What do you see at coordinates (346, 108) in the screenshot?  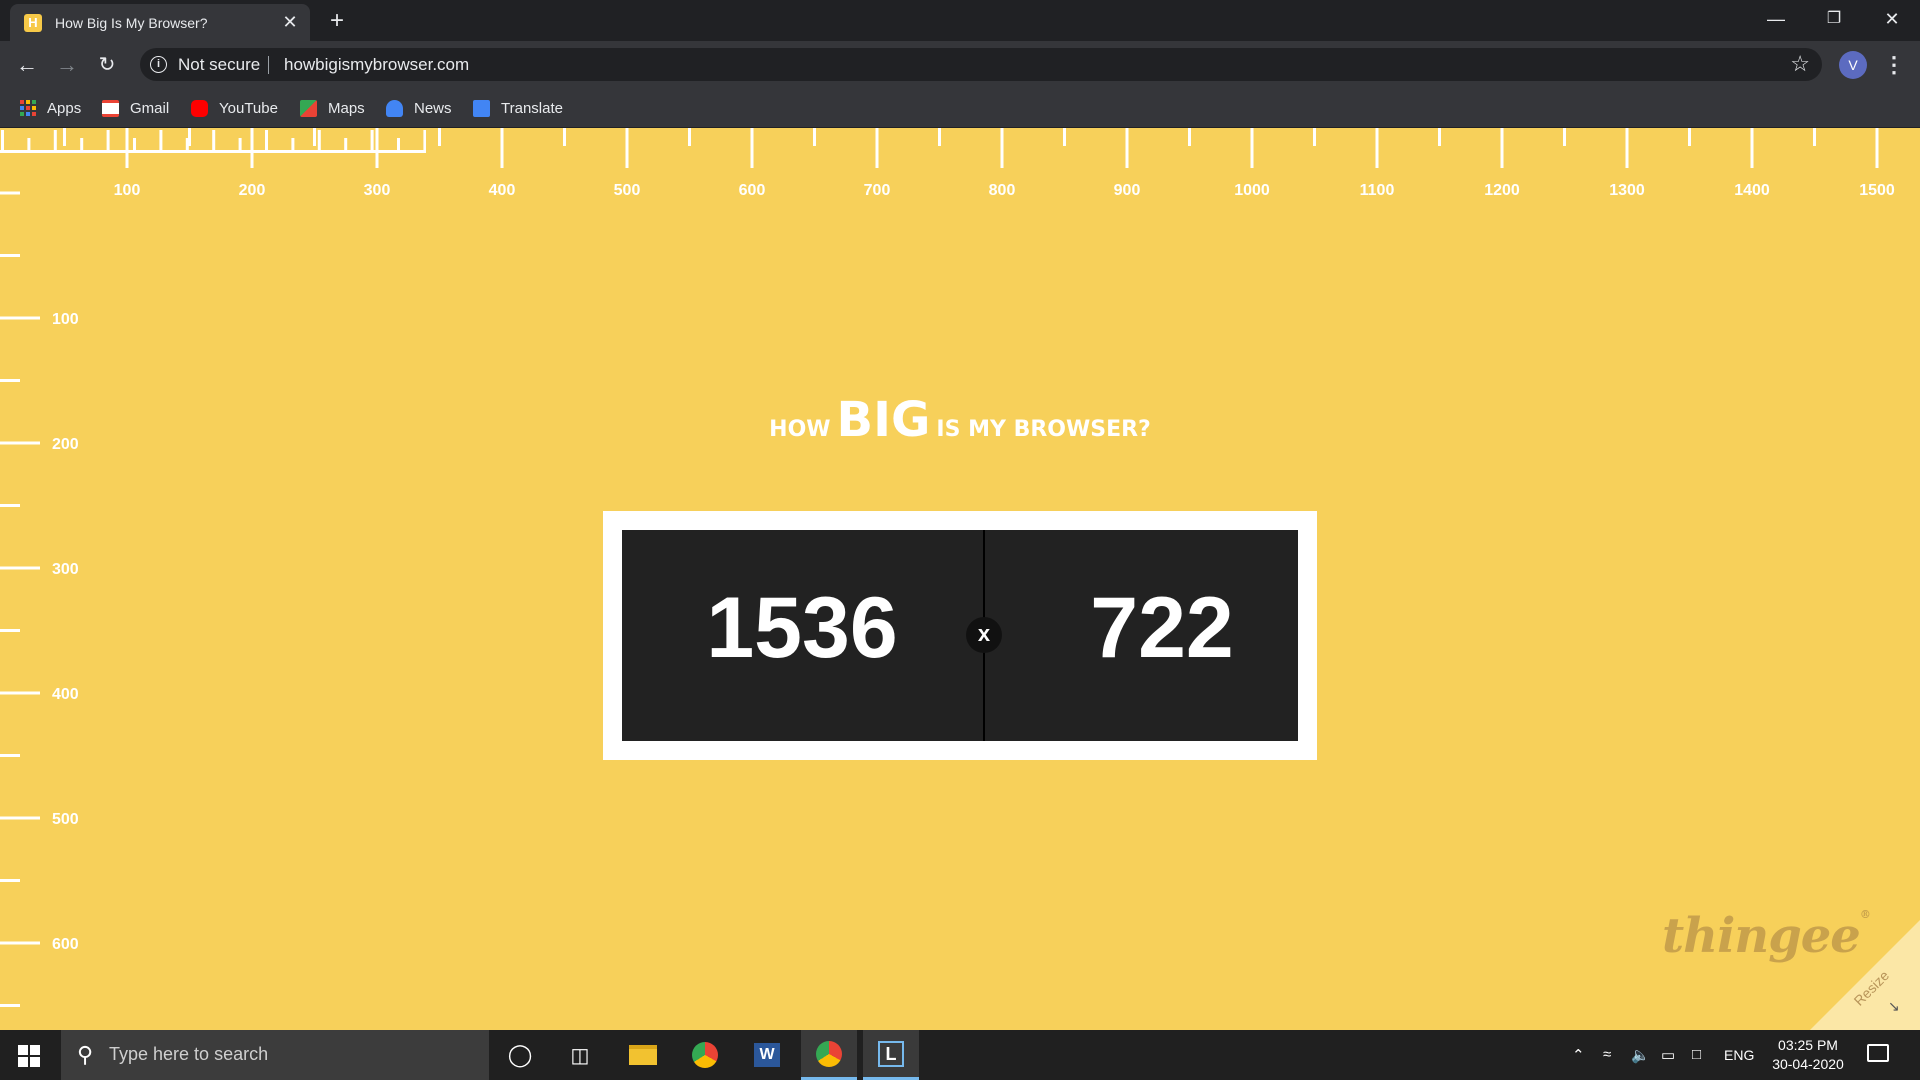 I see `bookmark-label: Maps` at bounding box center [346, 108].